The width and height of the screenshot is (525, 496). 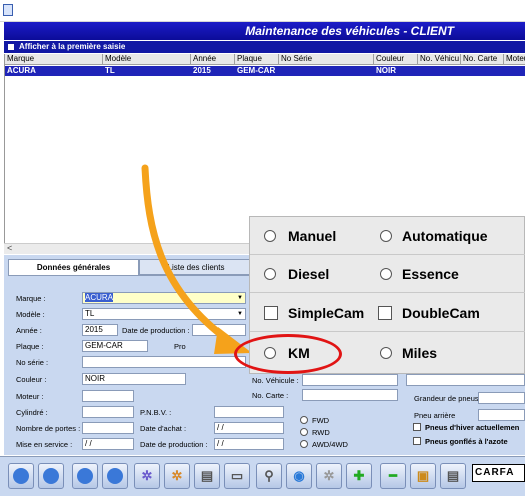 I want to click on couleur-label: Couleur :, so click(x=31, y=379).